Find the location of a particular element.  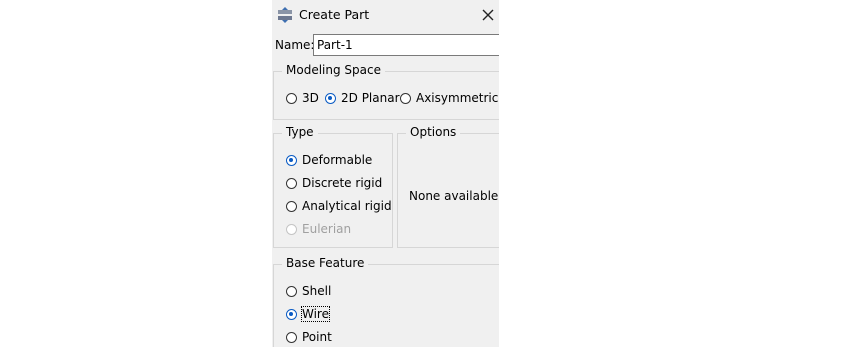

radio-wire: Wire is located at coordinates (308, 314).